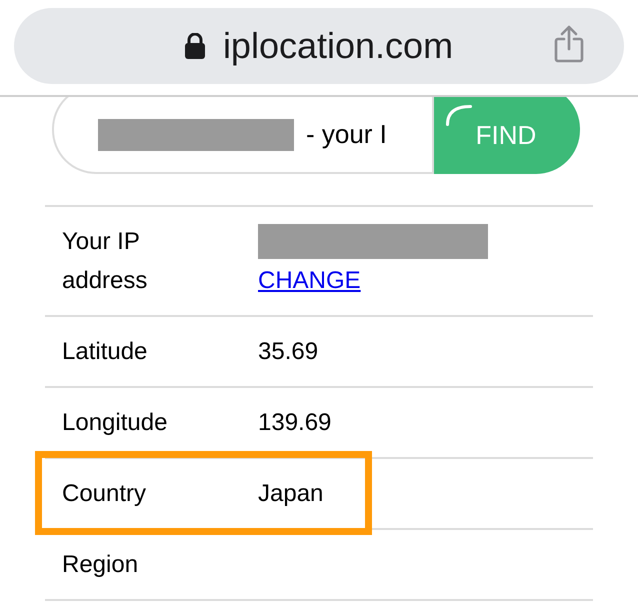 The height and width of the screenshot is (611, 638). What do you see at coordinates (105, 494) in the screenshot?
I see `field-label: Country` at bounding box center [105, 494].